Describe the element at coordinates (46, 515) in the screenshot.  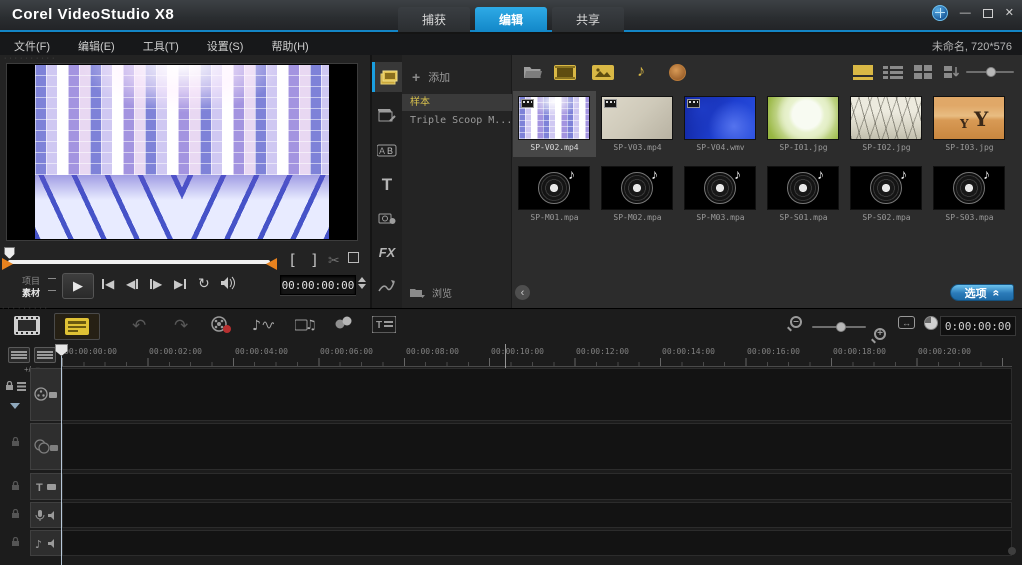
I see `voice-track-header` at that location.